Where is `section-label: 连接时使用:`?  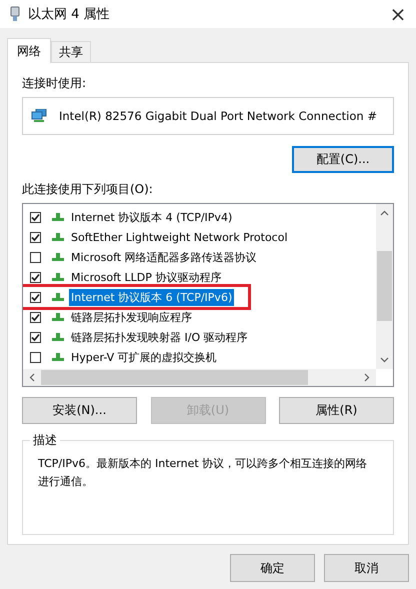
section-label: 连接时使用: is located at coordinates (55, 83).